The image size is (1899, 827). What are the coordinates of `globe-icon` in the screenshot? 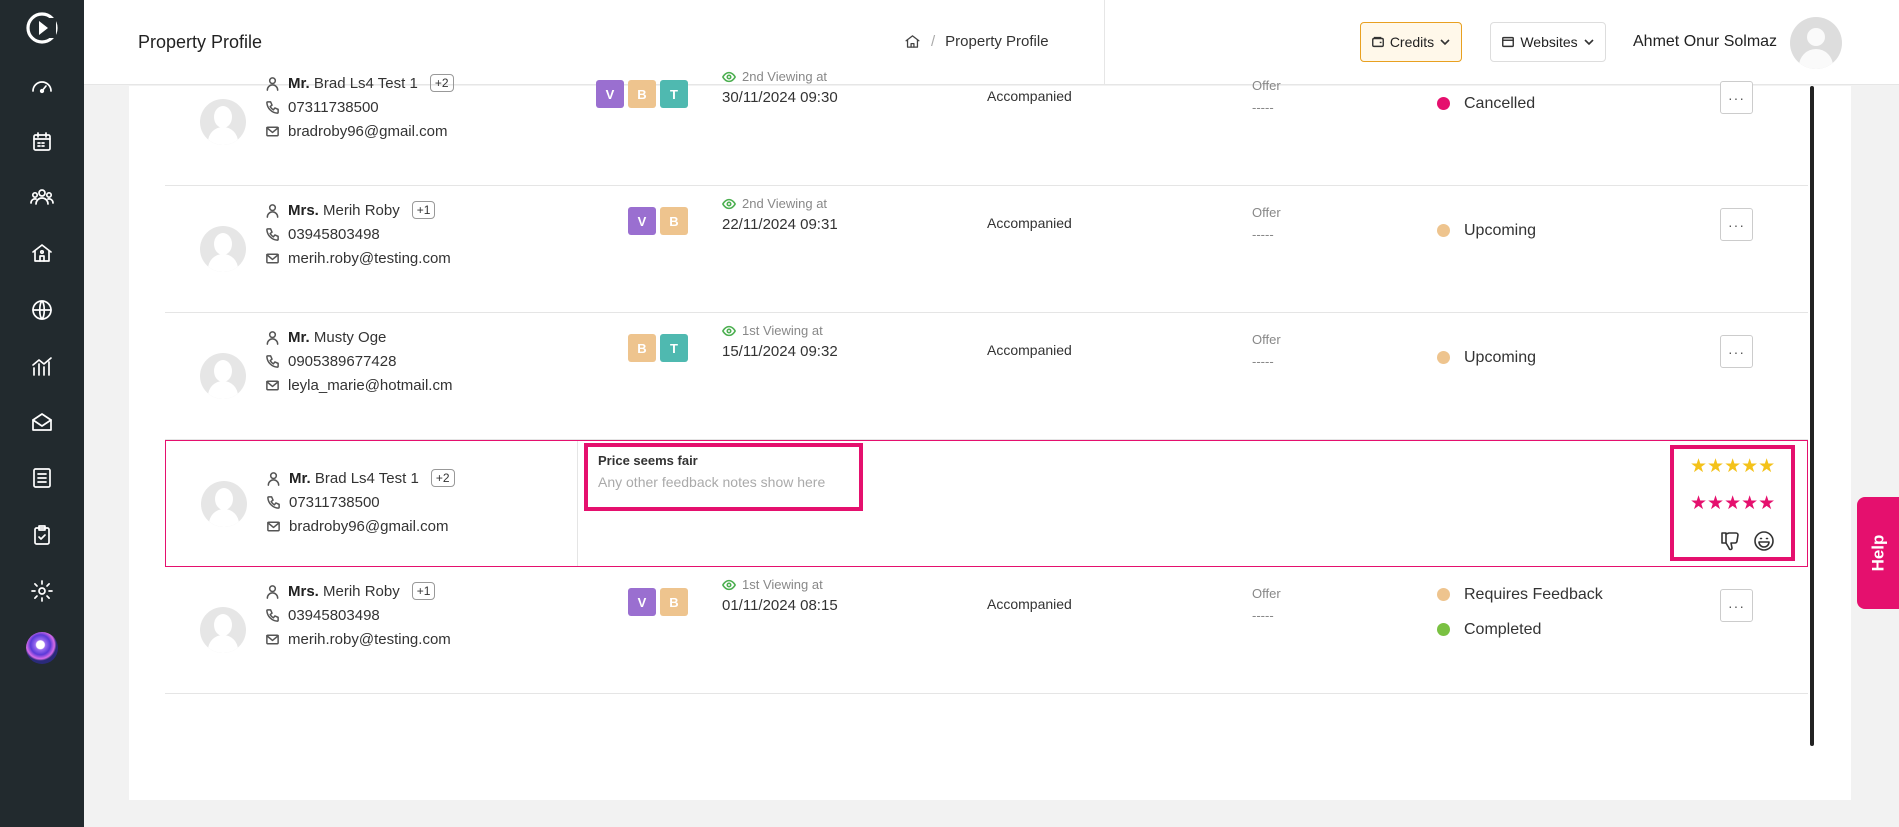 It's located at (42, 310).